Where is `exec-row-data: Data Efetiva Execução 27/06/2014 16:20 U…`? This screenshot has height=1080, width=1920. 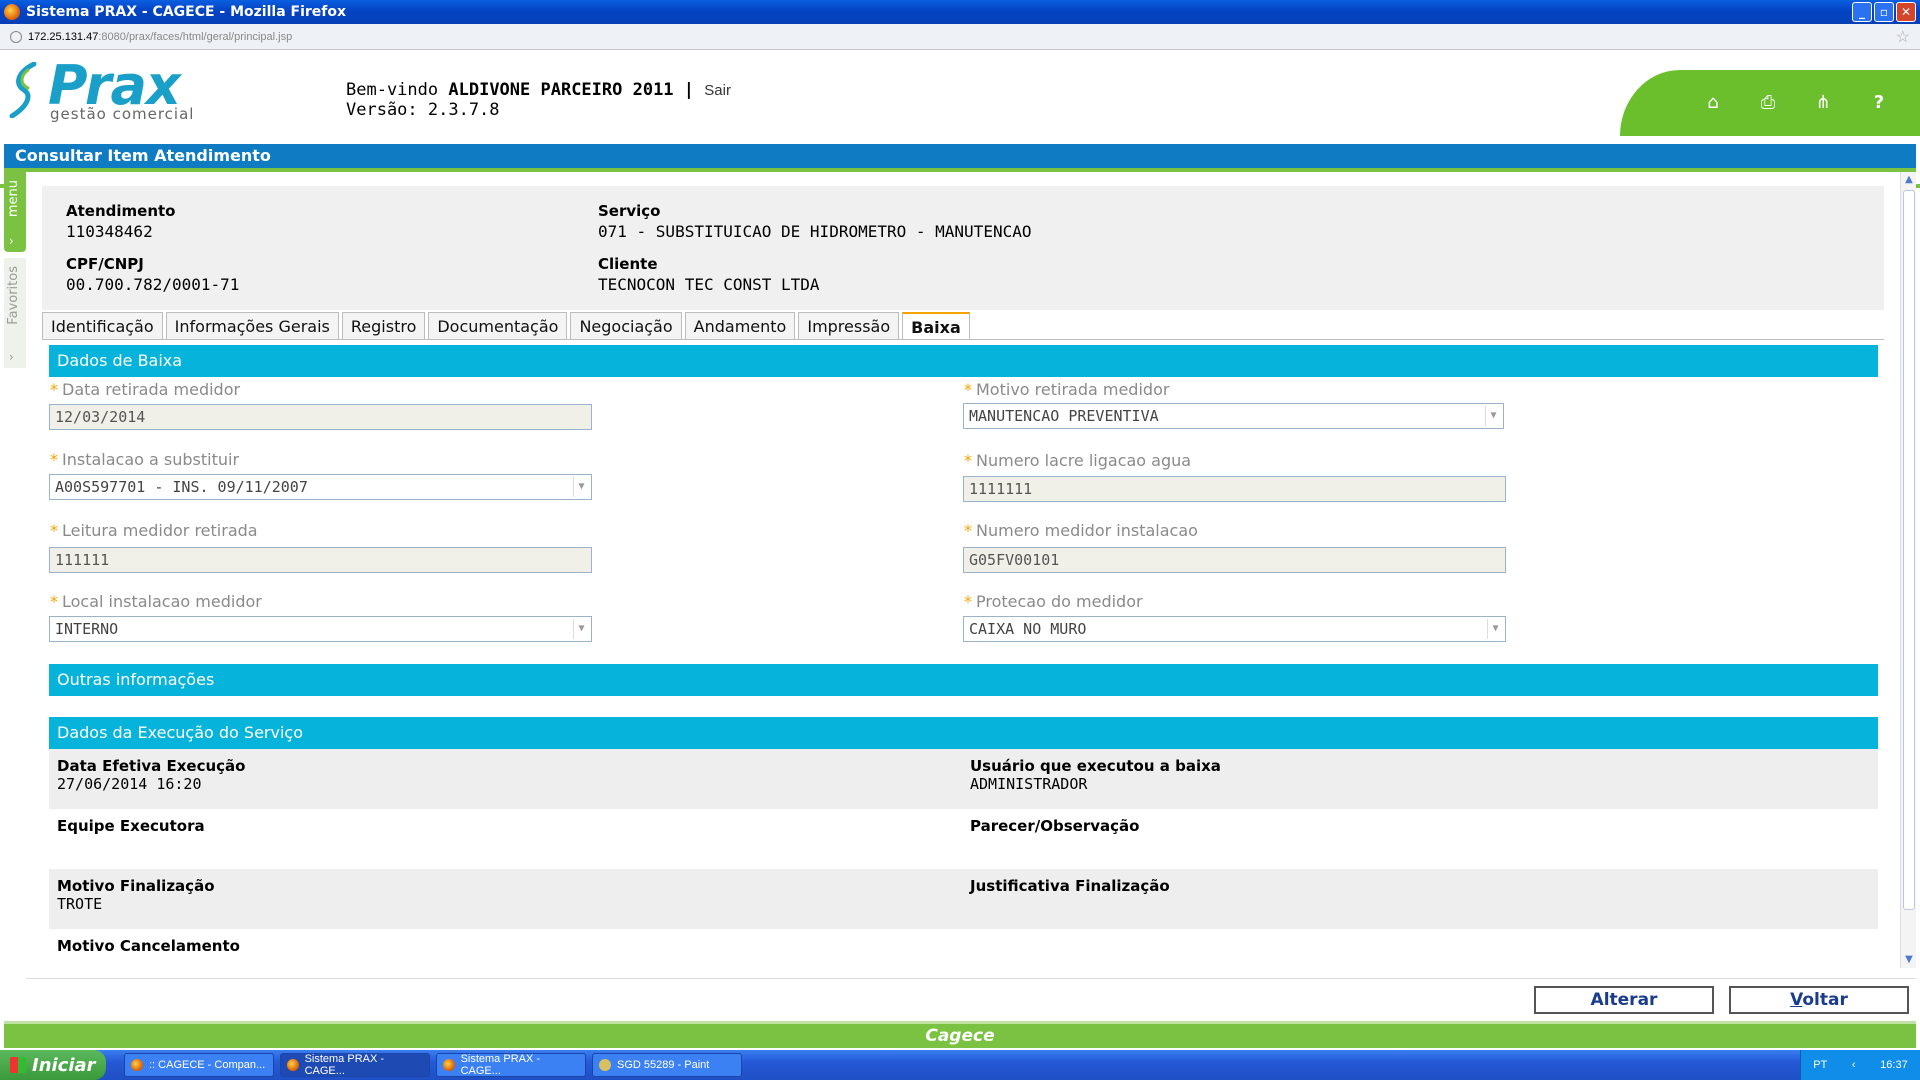 exec-row-data: Data Efetiva Execução 27/06/2014 16:20 U… is located at coordinates (963, 779).